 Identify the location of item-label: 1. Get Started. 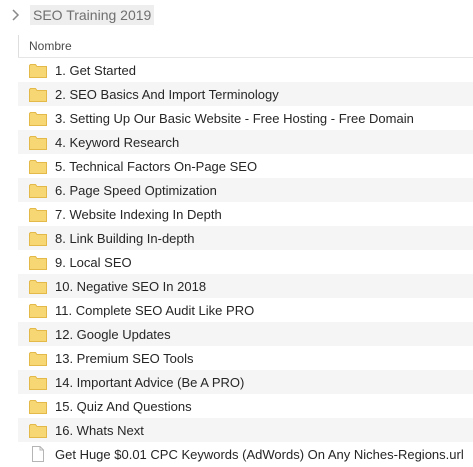
(95, 70).